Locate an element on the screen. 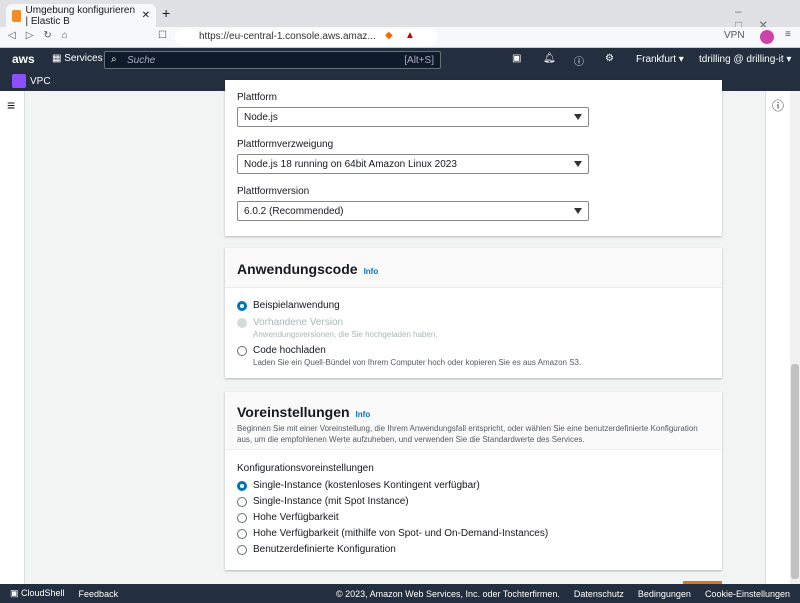 This screenshot has width=800, height=603. terms-link: Bedingungen is located at coordinates (664, 594).